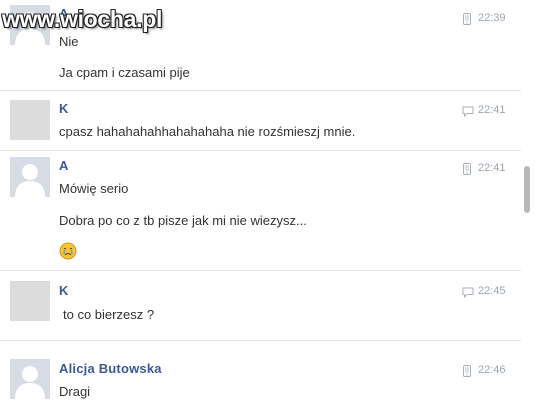  Describe the element at coordinates (492, 291) in the screenshot. I see `message-time: 22:45` at that location.